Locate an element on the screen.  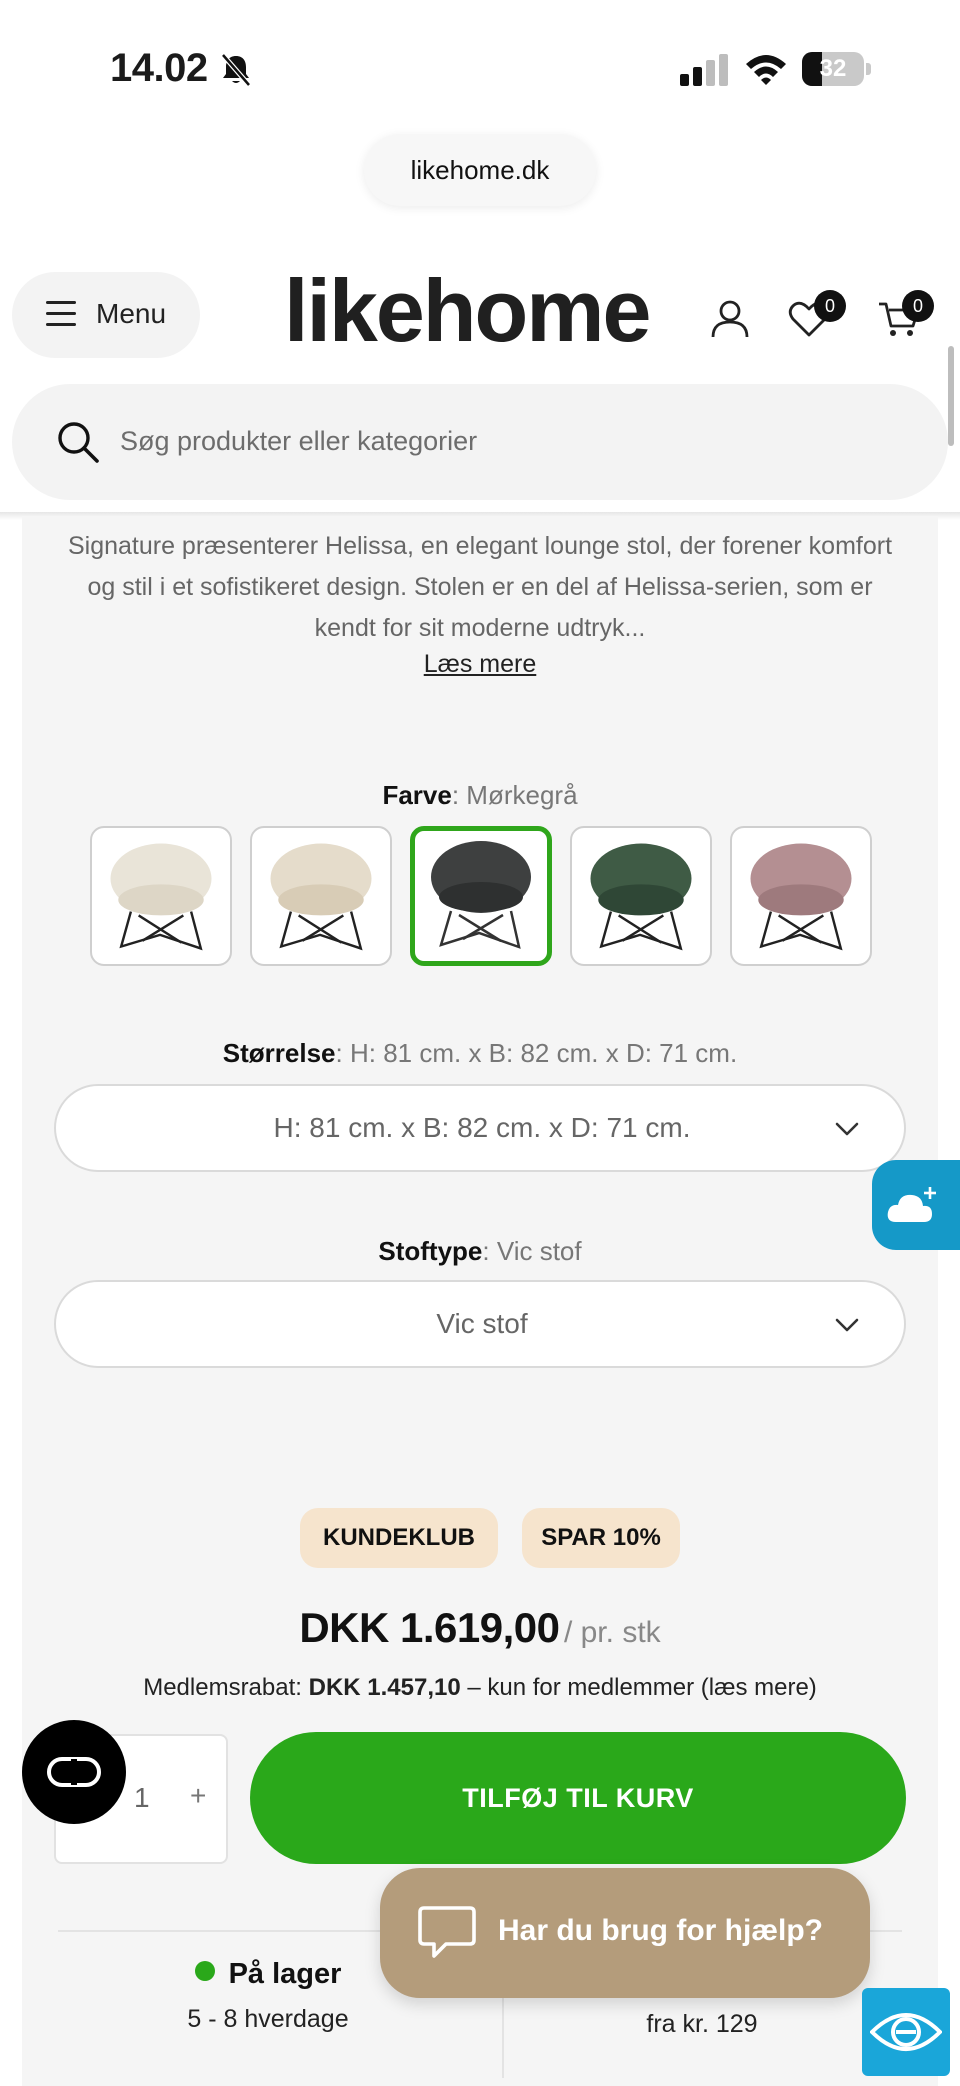
fabric-select-value: Vic stof is located at coordinates (482, 1323).